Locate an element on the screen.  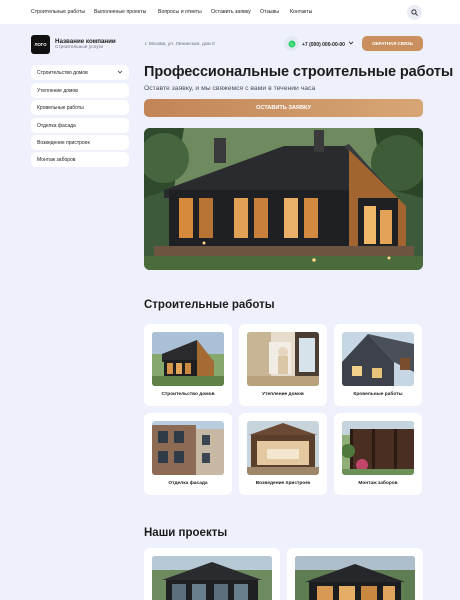
company-tagline: Строительные услуги is located at coordinates (79, 47).